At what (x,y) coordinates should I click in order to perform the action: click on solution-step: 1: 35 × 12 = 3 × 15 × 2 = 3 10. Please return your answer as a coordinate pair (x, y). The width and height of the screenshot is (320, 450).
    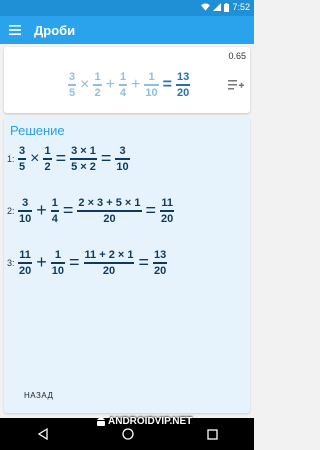
    Looking at the image, I should click on (69, 159).